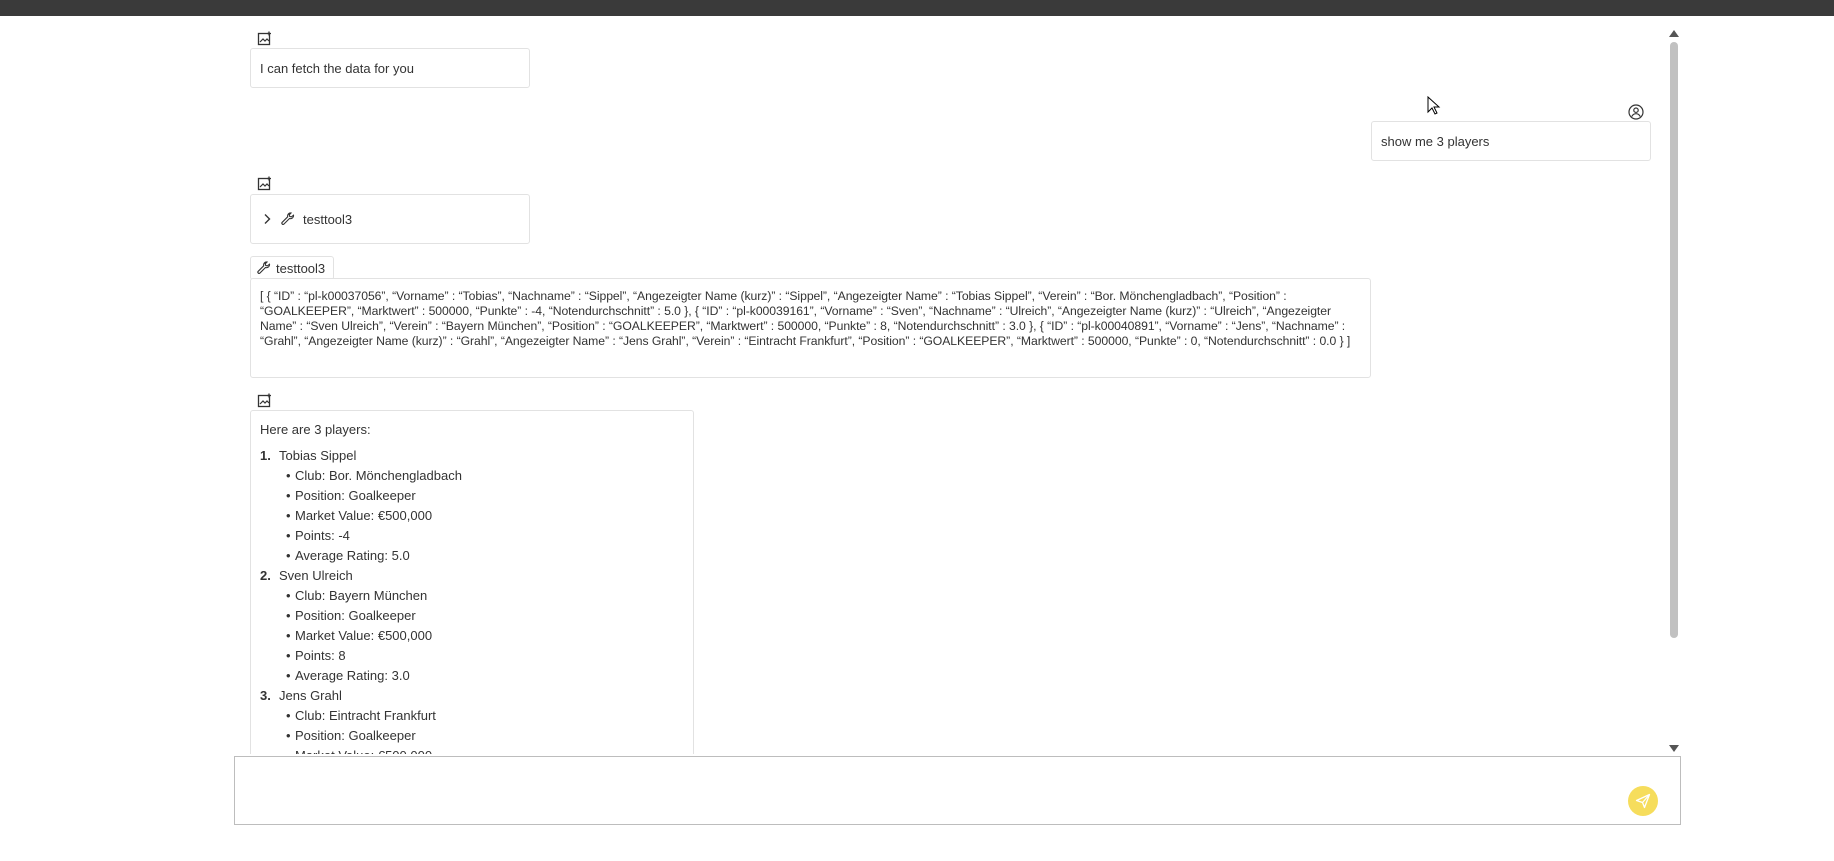 The width and height of the screenshot is (1834, 861). I want to click on player-name: Sven Ulreich, so click(316, 575).